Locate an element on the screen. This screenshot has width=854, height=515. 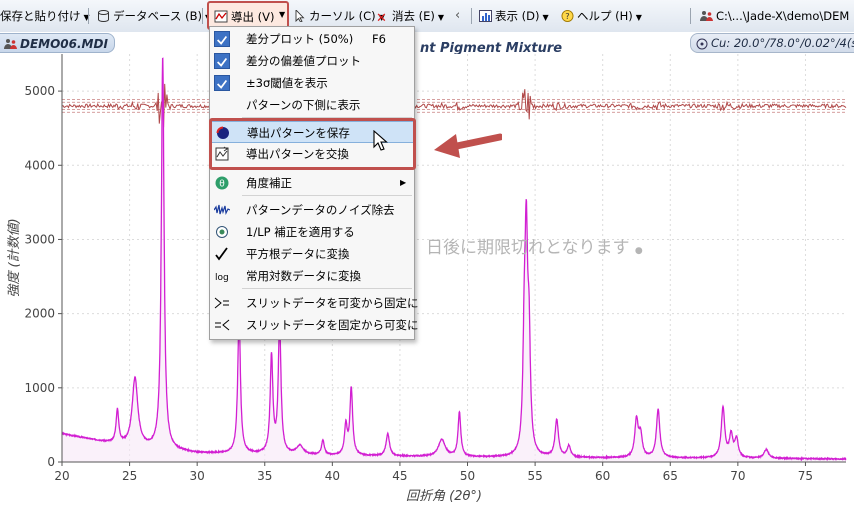
x-tick-label: 50 is located at coordinates (467, 476).